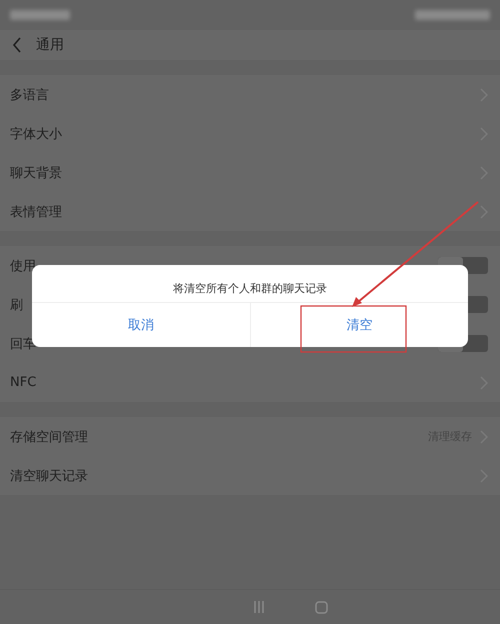 The width and height of the screenshot is (500, 624). I want to click on page-title: 通用, so click(50, 45).